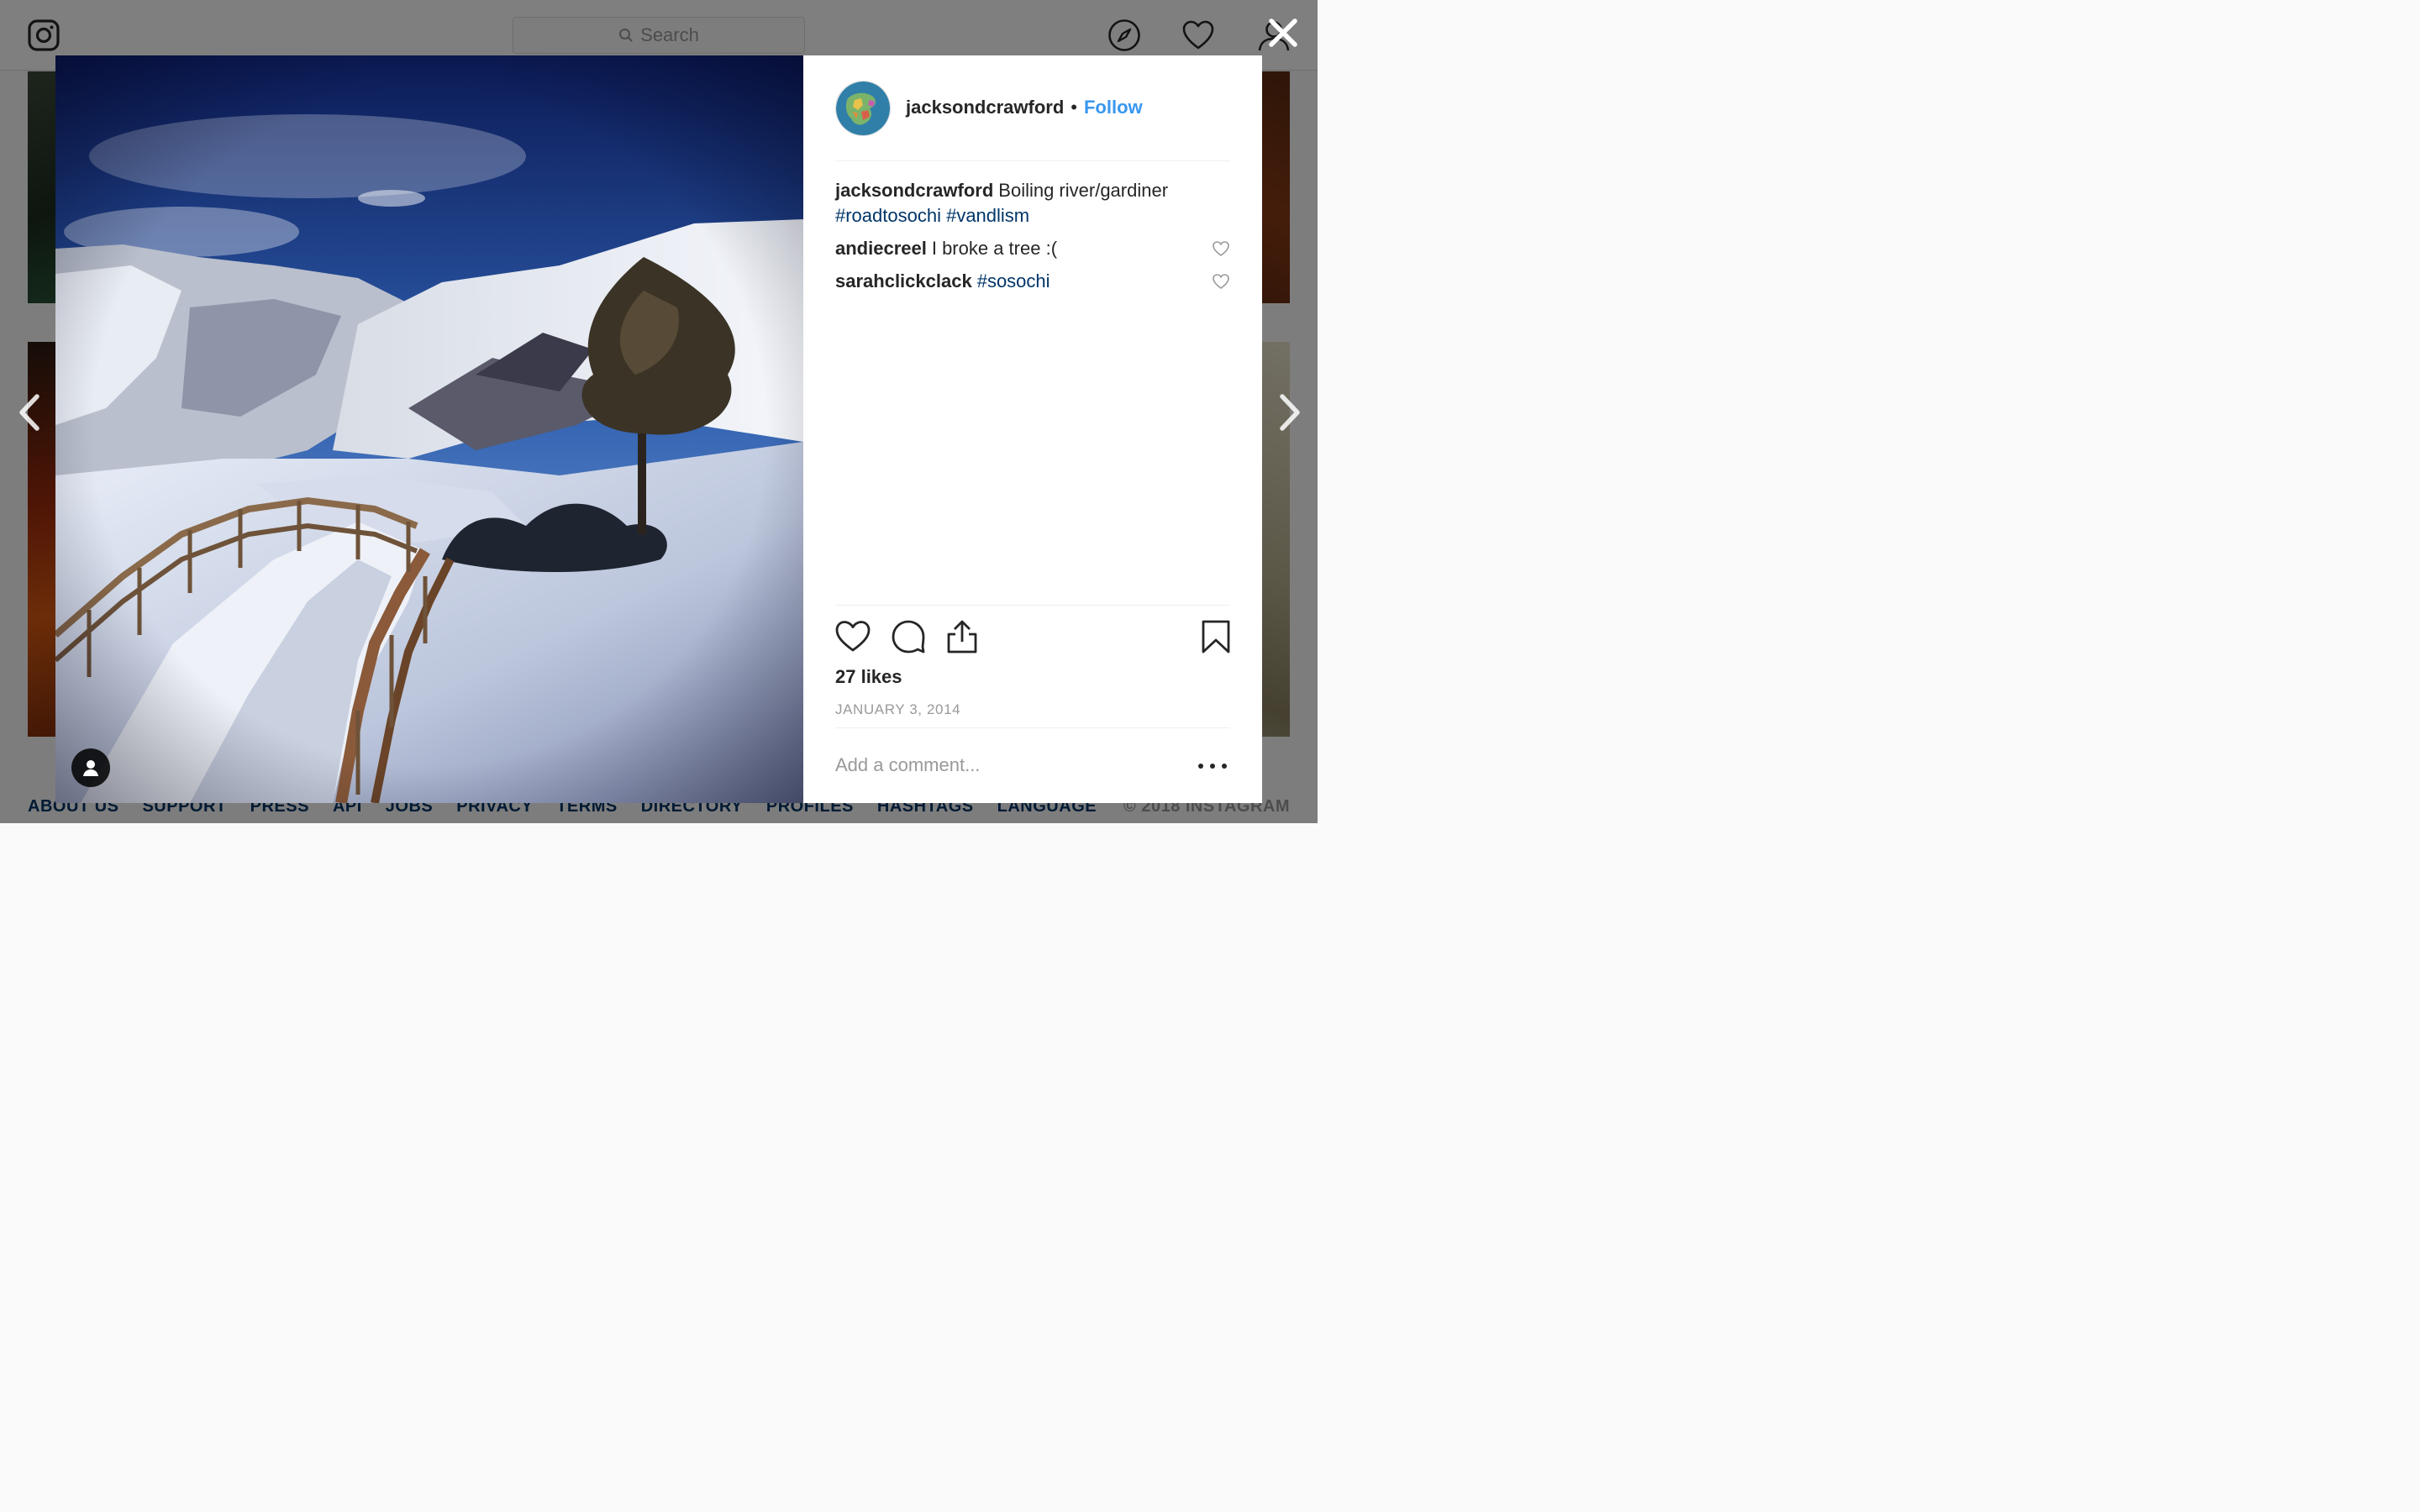  What do you see at coordinates (994, 248) in the screenshot?
I see `comment-text: I broke a tree :(` at bounding box center [994, 248].